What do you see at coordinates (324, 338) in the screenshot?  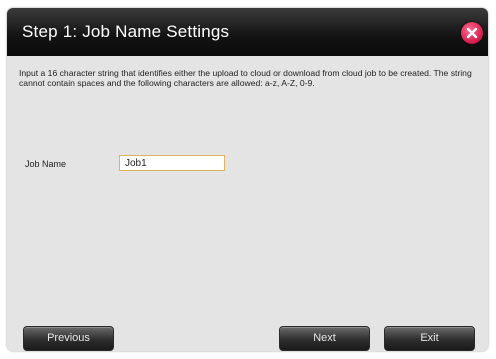 I see `next-button: Next` at bounding box center [324, 338].